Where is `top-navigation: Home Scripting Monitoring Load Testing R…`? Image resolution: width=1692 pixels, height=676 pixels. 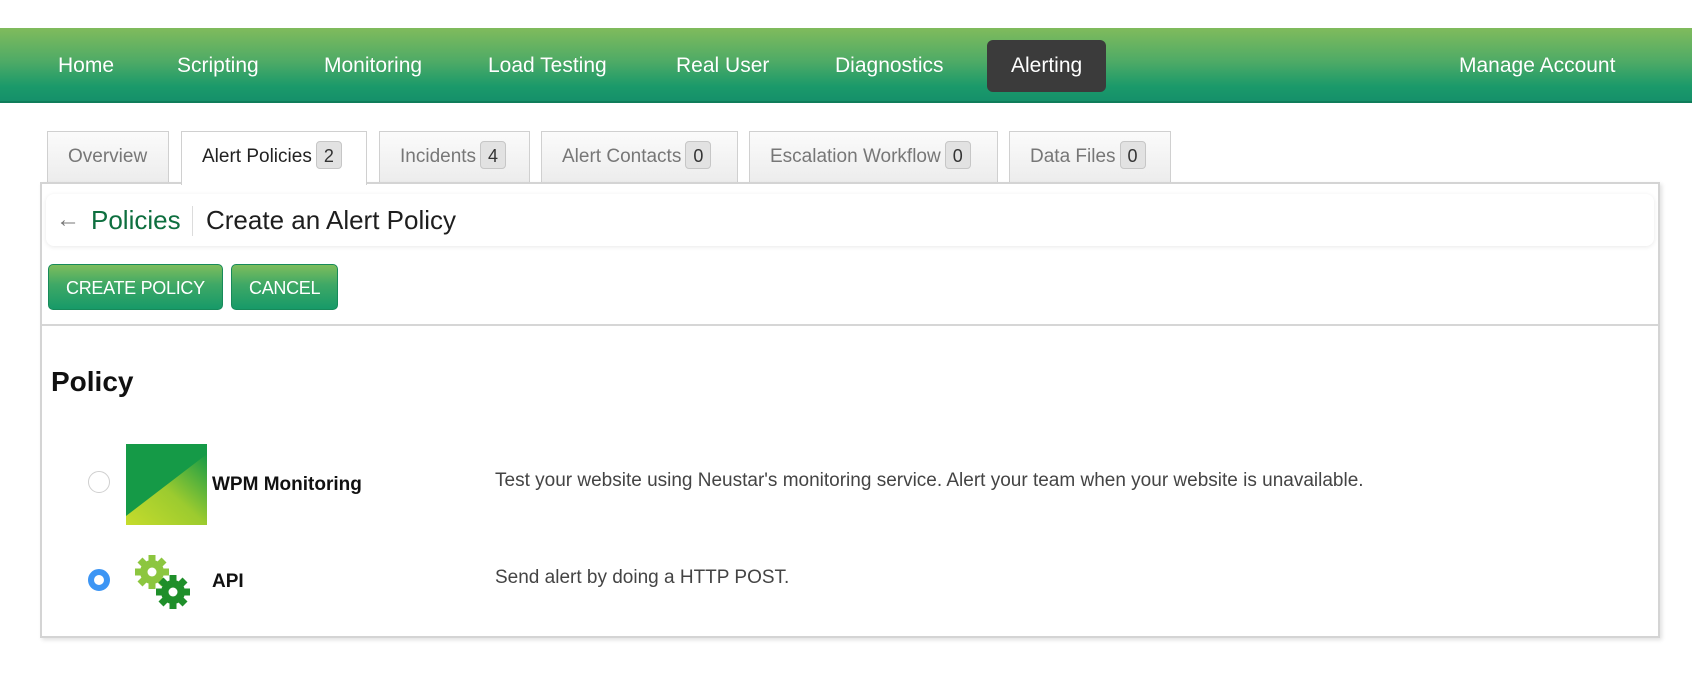 top-navigation: Home Scripting Monitoring Load Testing R… is located at coordinates (846, 65).